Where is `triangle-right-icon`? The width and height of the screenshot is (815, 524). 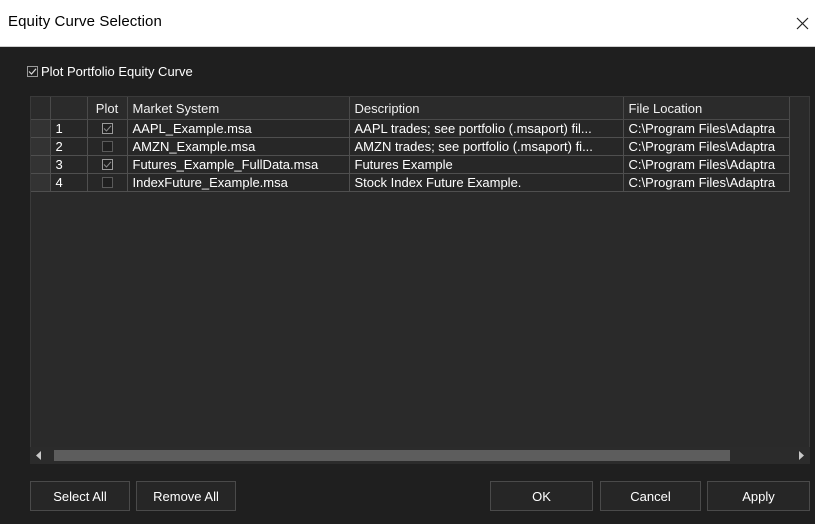 triangle-right-icon is located at coordinates (801, 455).